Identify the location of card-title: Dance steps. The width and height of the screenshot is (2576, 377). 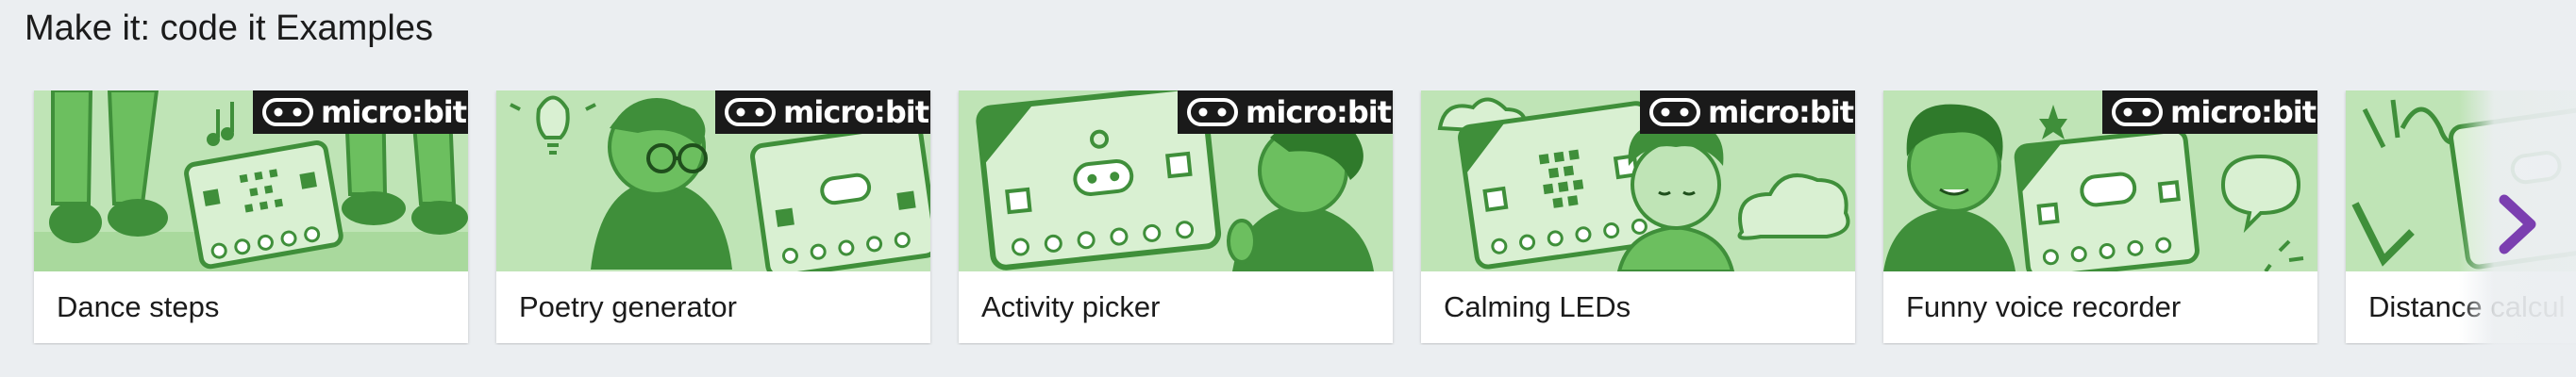
(138, 307).